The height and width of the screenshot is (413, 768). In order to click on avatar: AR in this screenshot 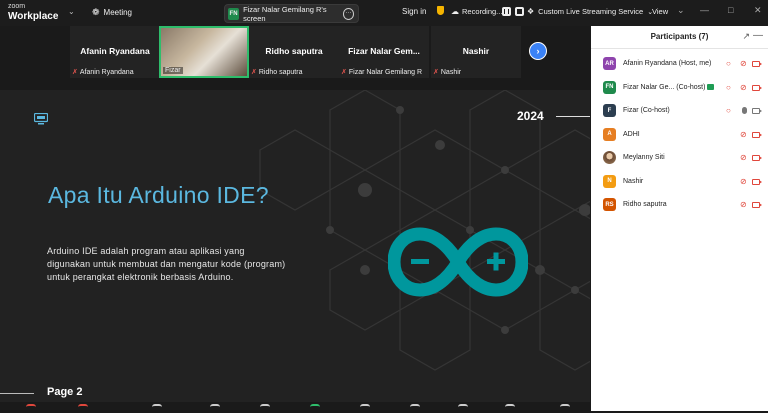, I will do `click(609, 64)`.